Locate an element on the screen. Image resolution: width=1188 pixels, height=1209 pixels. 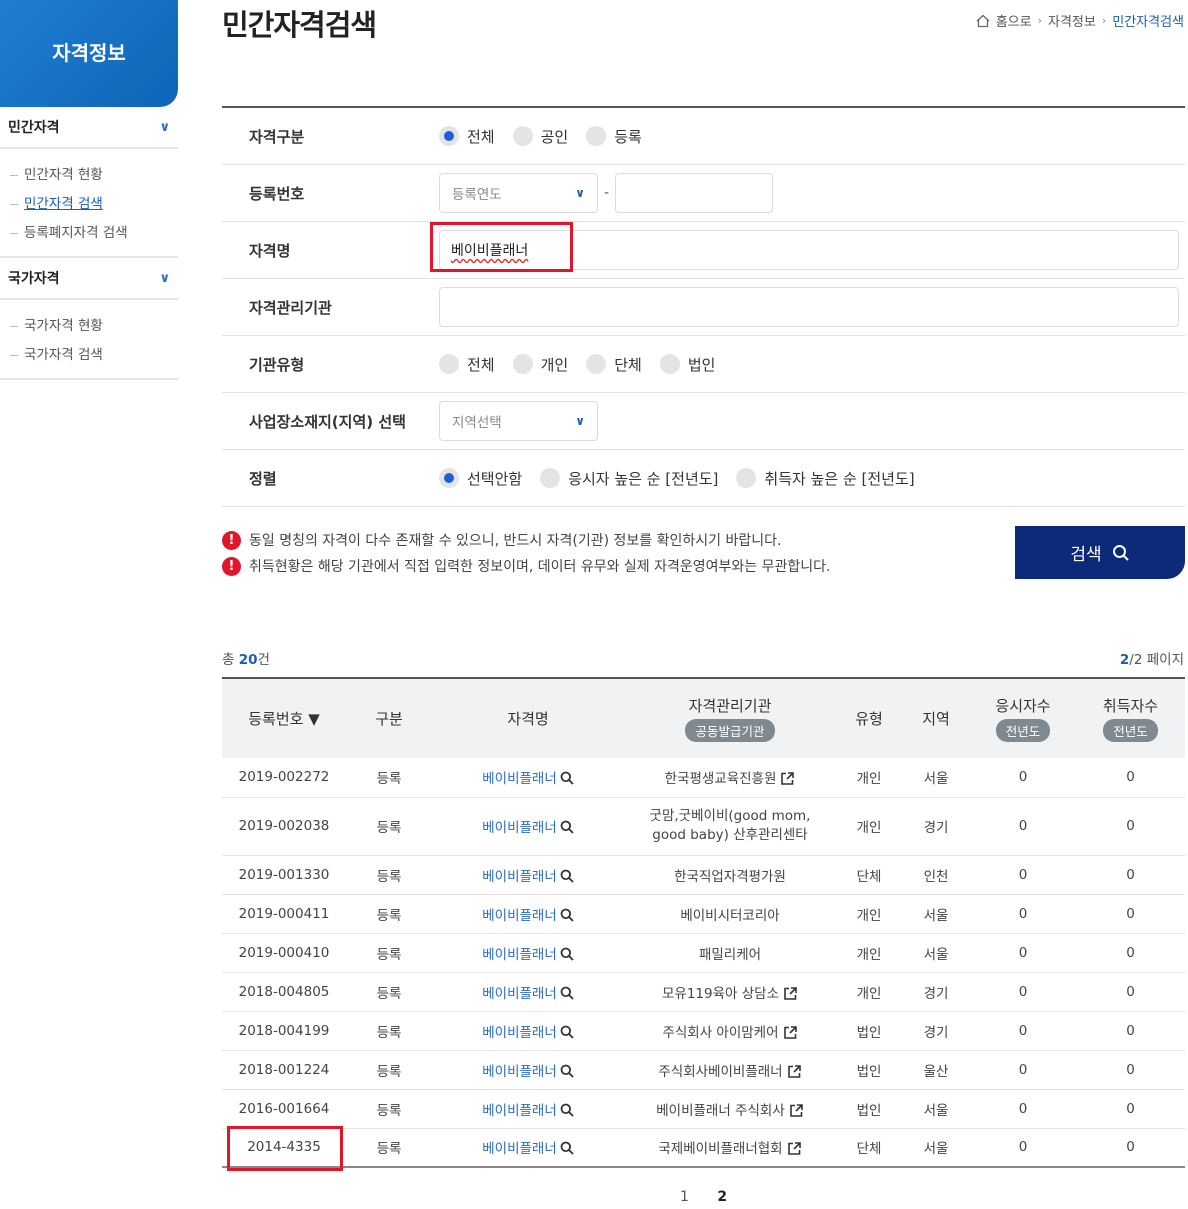
sidebar-item-revoked-search: 등록폐지자격 검색 is located at coordinates (89, 233).